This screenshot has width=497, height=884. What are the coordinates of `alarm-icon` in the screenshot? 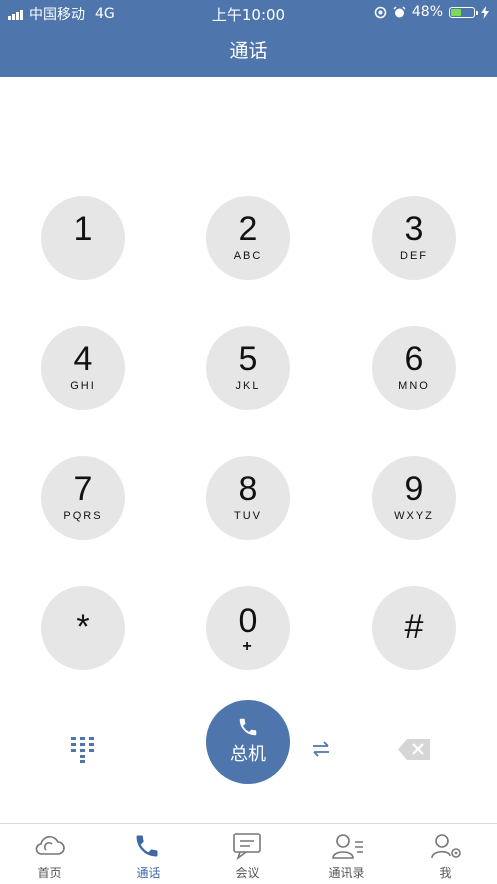 It's located at (399, 11).